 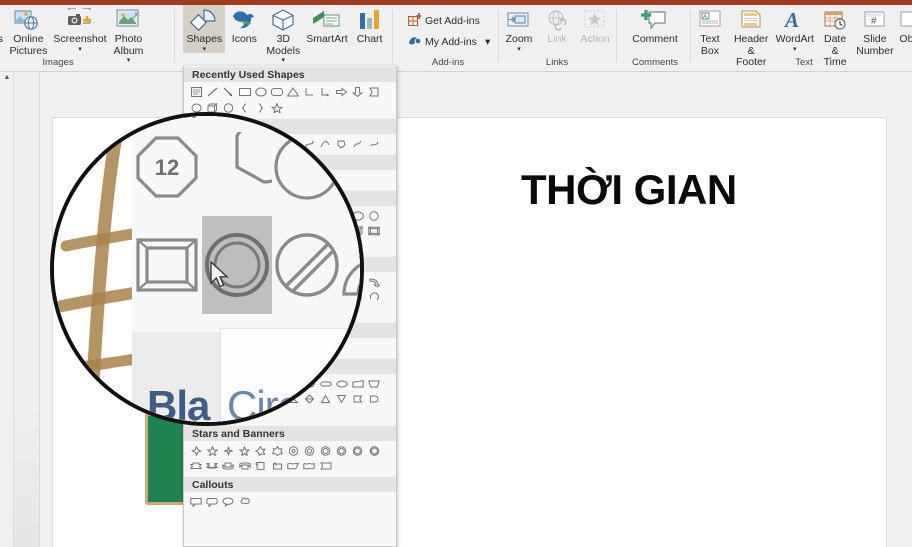 What do you see at coordinates (228, 501) in the screenshot?
I see `shape-callout-oval` at bounding box center [228, 501].